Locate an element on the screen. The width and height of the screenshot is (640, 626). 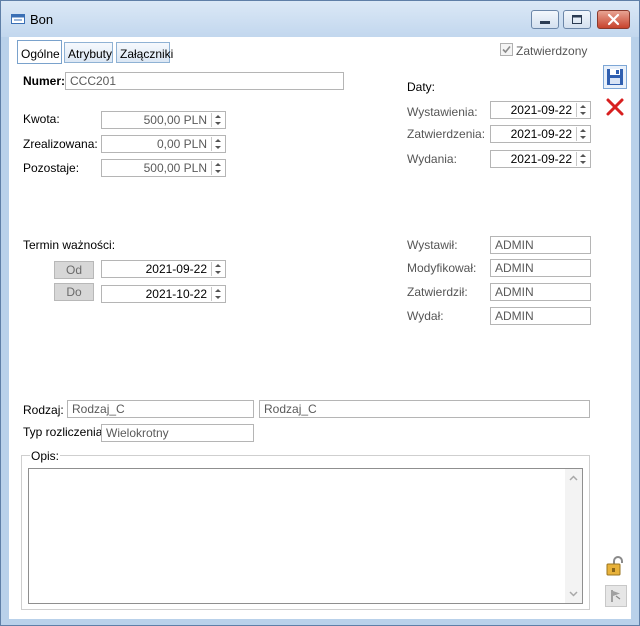
wystawil-label: Wystawił: is located at coordinates (432, 245).